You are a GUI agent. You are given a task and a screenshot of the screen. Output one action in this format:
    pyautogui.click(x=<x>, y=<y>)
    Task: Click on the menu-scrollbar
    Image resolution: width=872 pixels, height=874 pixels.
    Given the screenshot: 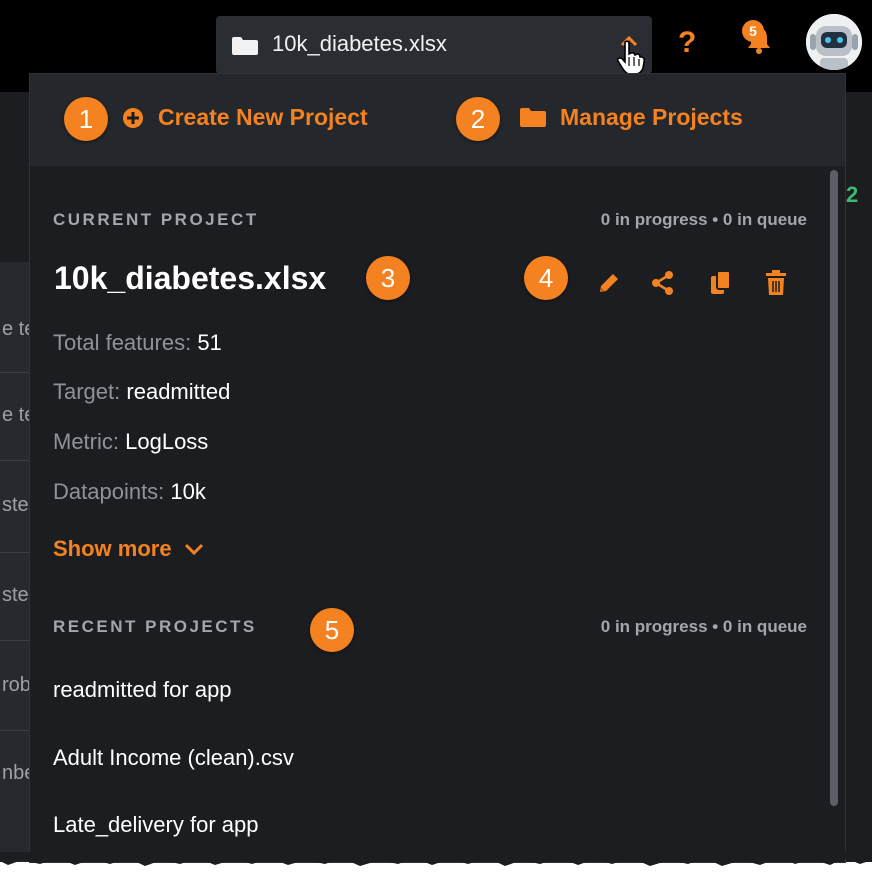 What is the action you would take?
    pyautogui.click(x=834, y=488)
    